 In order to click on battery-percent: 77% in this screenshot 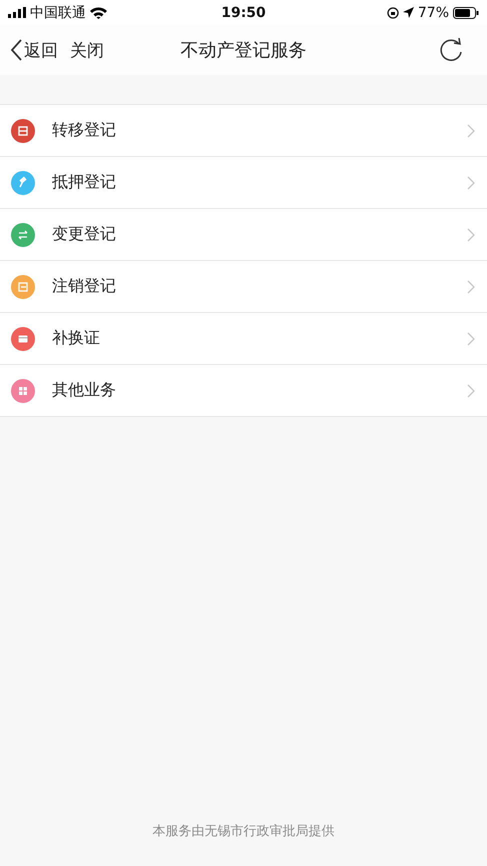, I will do `click(434, 12)`.